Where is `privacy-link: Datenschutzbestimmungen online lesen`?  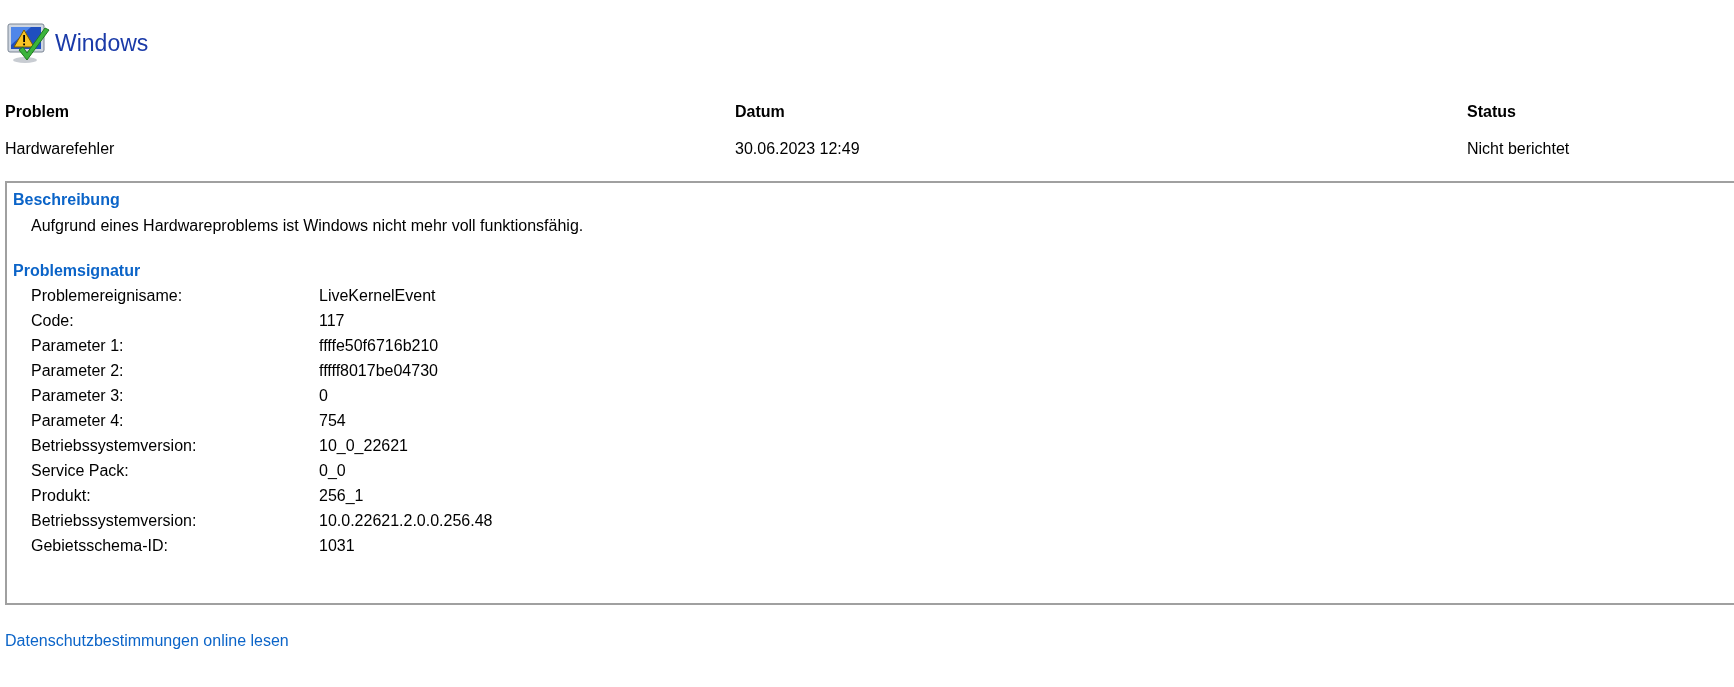
privacy-link: Datenschutzbestimmungen online lesen is located at coordinates (147, 640).